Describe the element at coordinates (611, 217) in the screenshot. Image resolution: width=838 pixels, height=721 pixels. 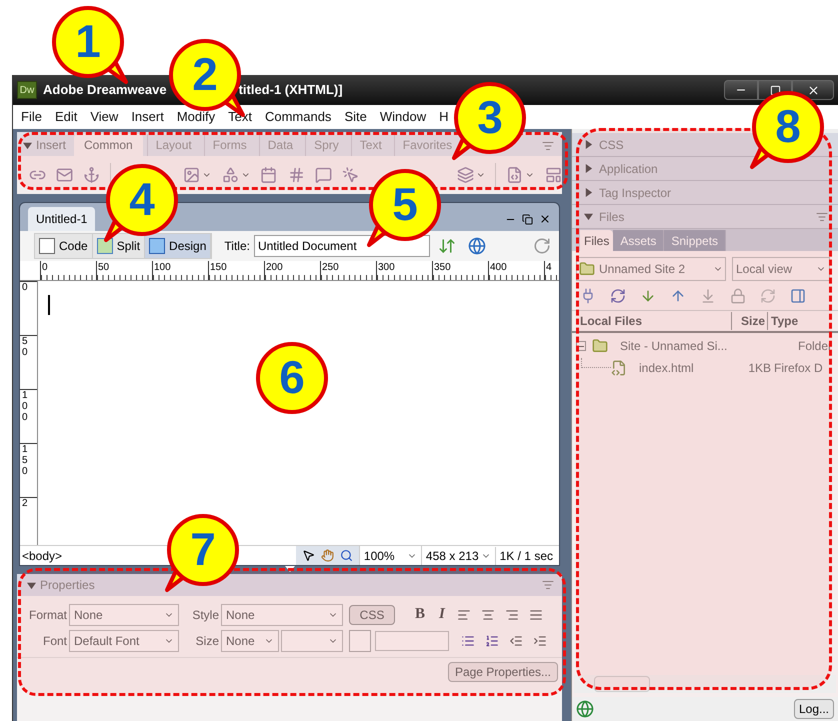
I see `panel-title: Files` at that location.